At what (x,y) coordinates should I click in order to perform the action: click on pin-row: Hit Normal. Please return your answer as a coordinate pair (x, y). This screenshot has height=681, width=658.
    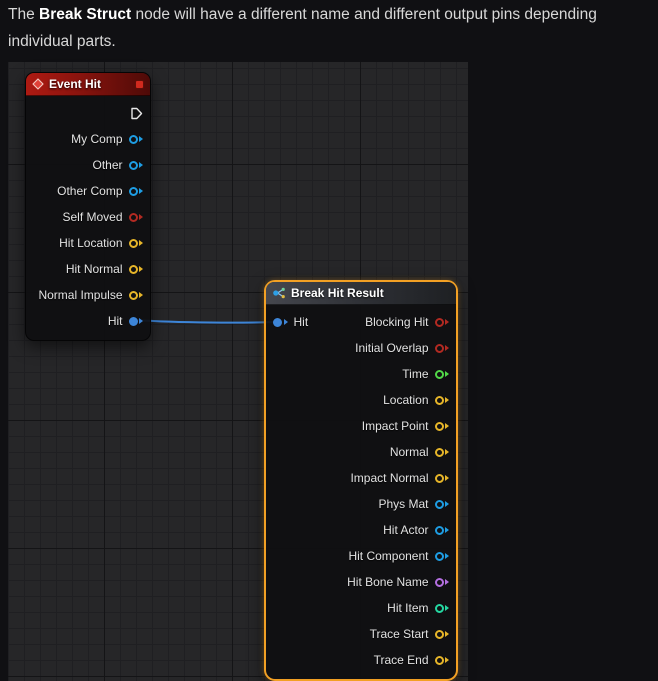
    Looking at the image, I should click on (88, 269).